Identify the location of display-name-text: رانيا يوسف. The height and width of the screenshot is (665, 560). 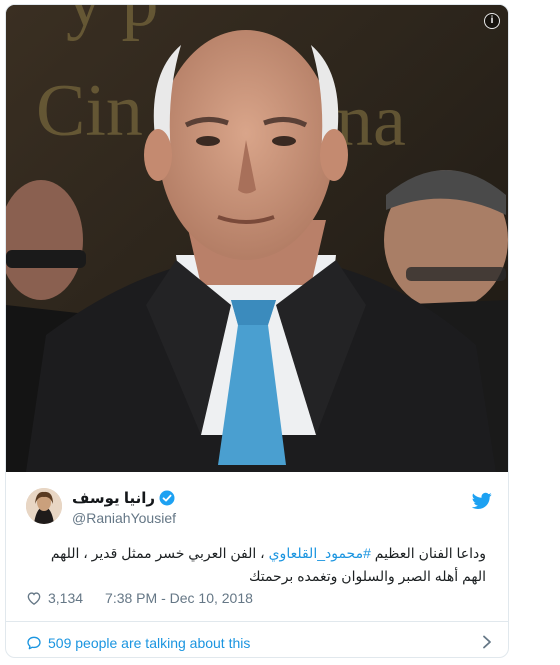
(113, 498).